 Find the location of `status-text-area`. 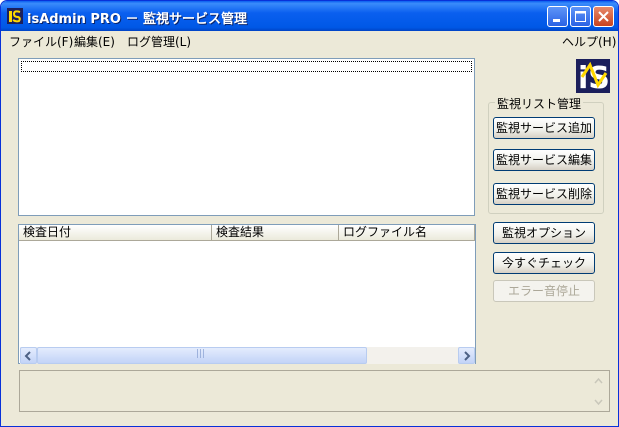

status-text-area is located at coordinates (314, 391).